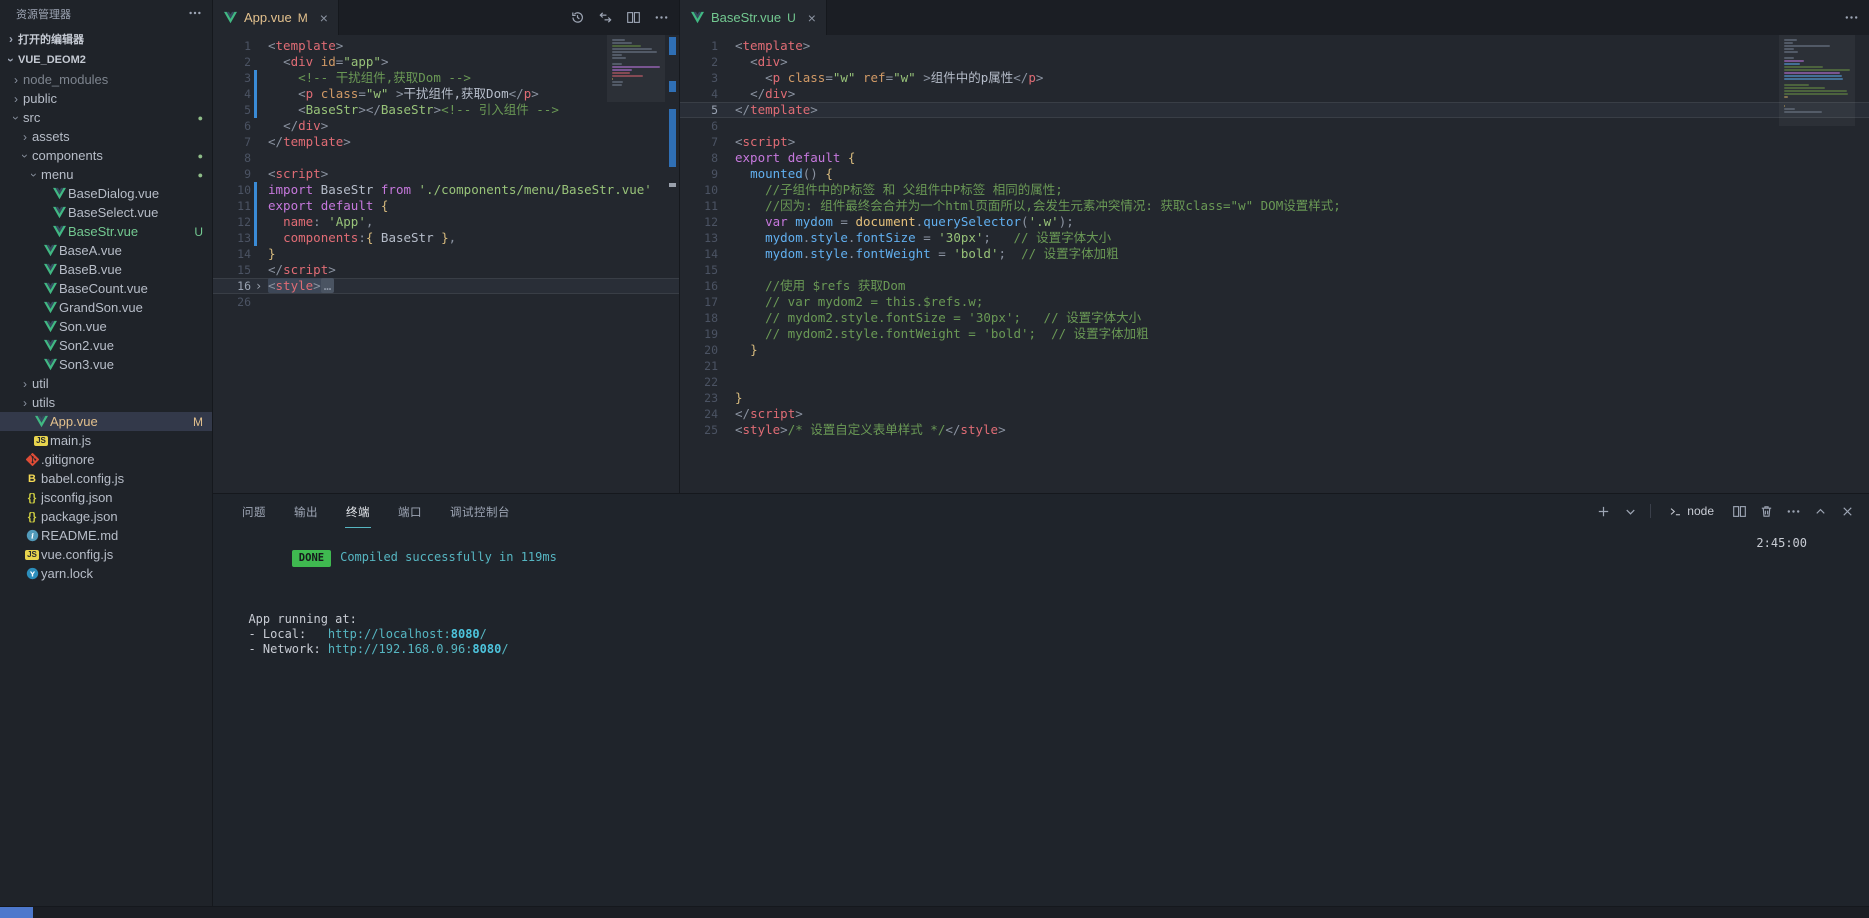 The width and height of the screenshot is (1869, 918). Describe the element at coordinates (1651, 511) in the screenshot. I see `separator` at that location.